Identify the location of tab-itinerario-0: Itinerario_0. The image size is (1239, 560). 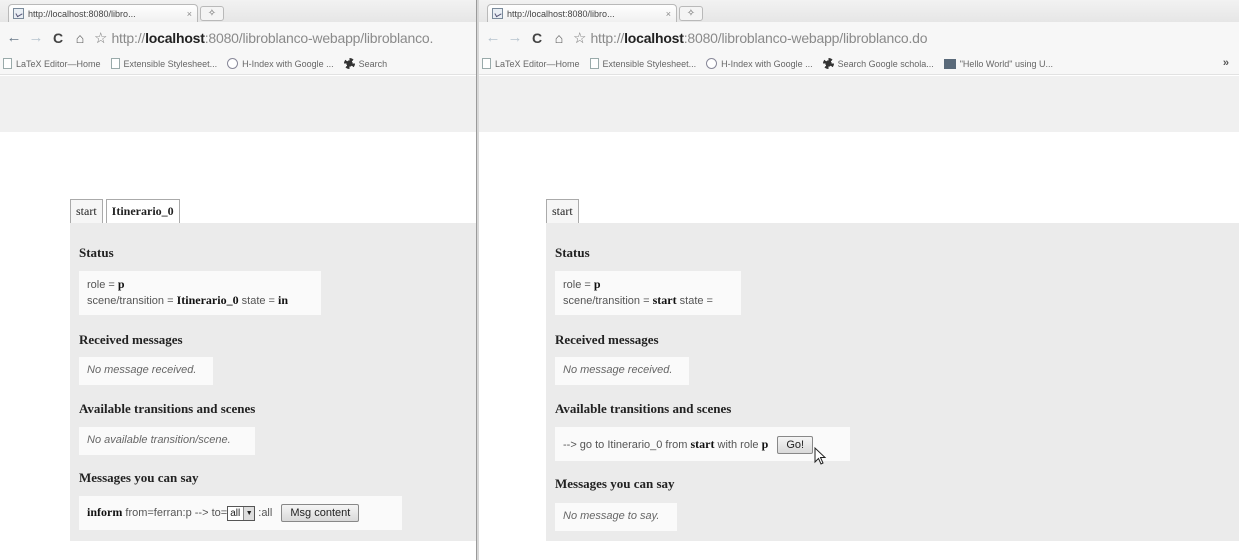
(142, 211).